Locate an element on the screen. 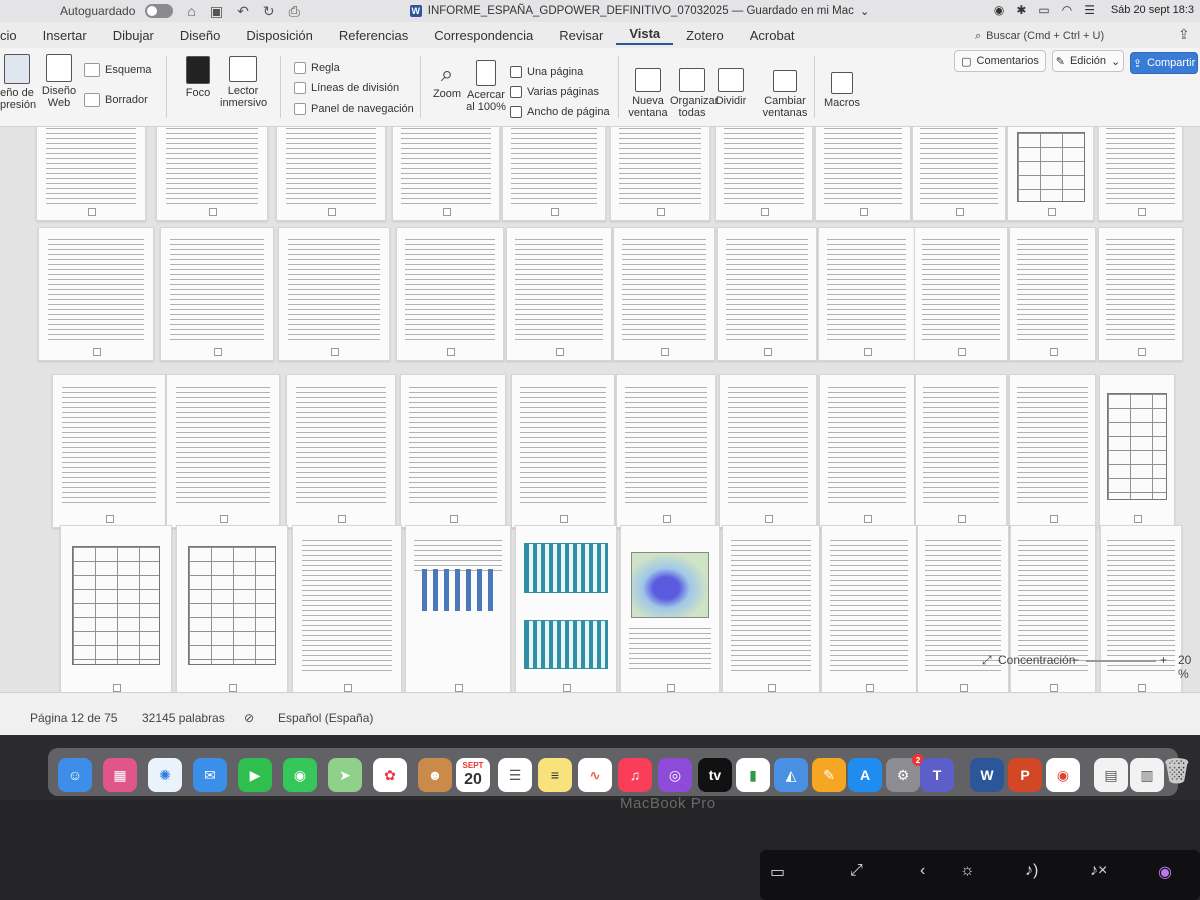  tab-revisar: Revisar is located at coordinates (581, 35).